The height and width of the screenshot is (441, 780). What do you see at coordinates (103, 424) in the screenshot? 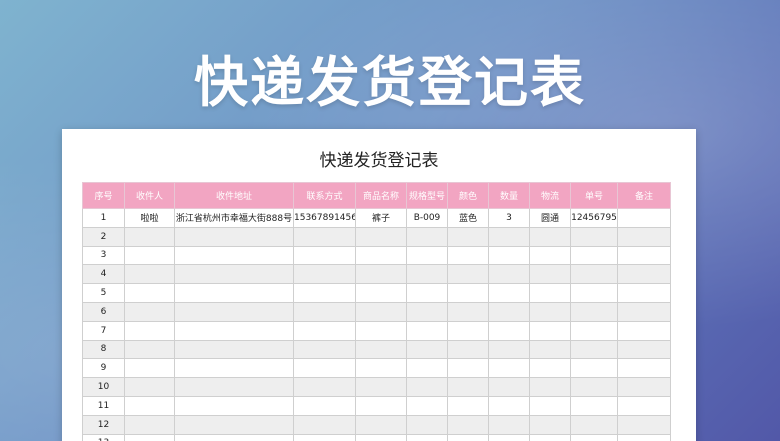
I see `table-cell: 12` at bounding box center [103, 424].